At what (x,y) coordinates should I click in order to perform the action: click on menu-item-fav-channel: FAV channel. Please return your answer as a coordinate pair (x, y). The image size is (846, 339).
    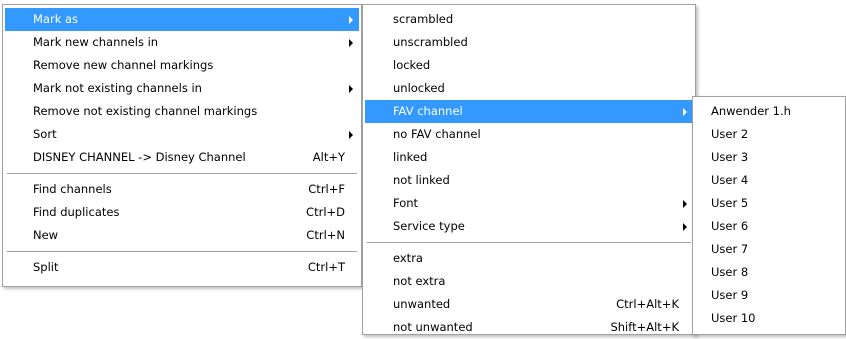
    Looking at the image, I should click on (529, 111).